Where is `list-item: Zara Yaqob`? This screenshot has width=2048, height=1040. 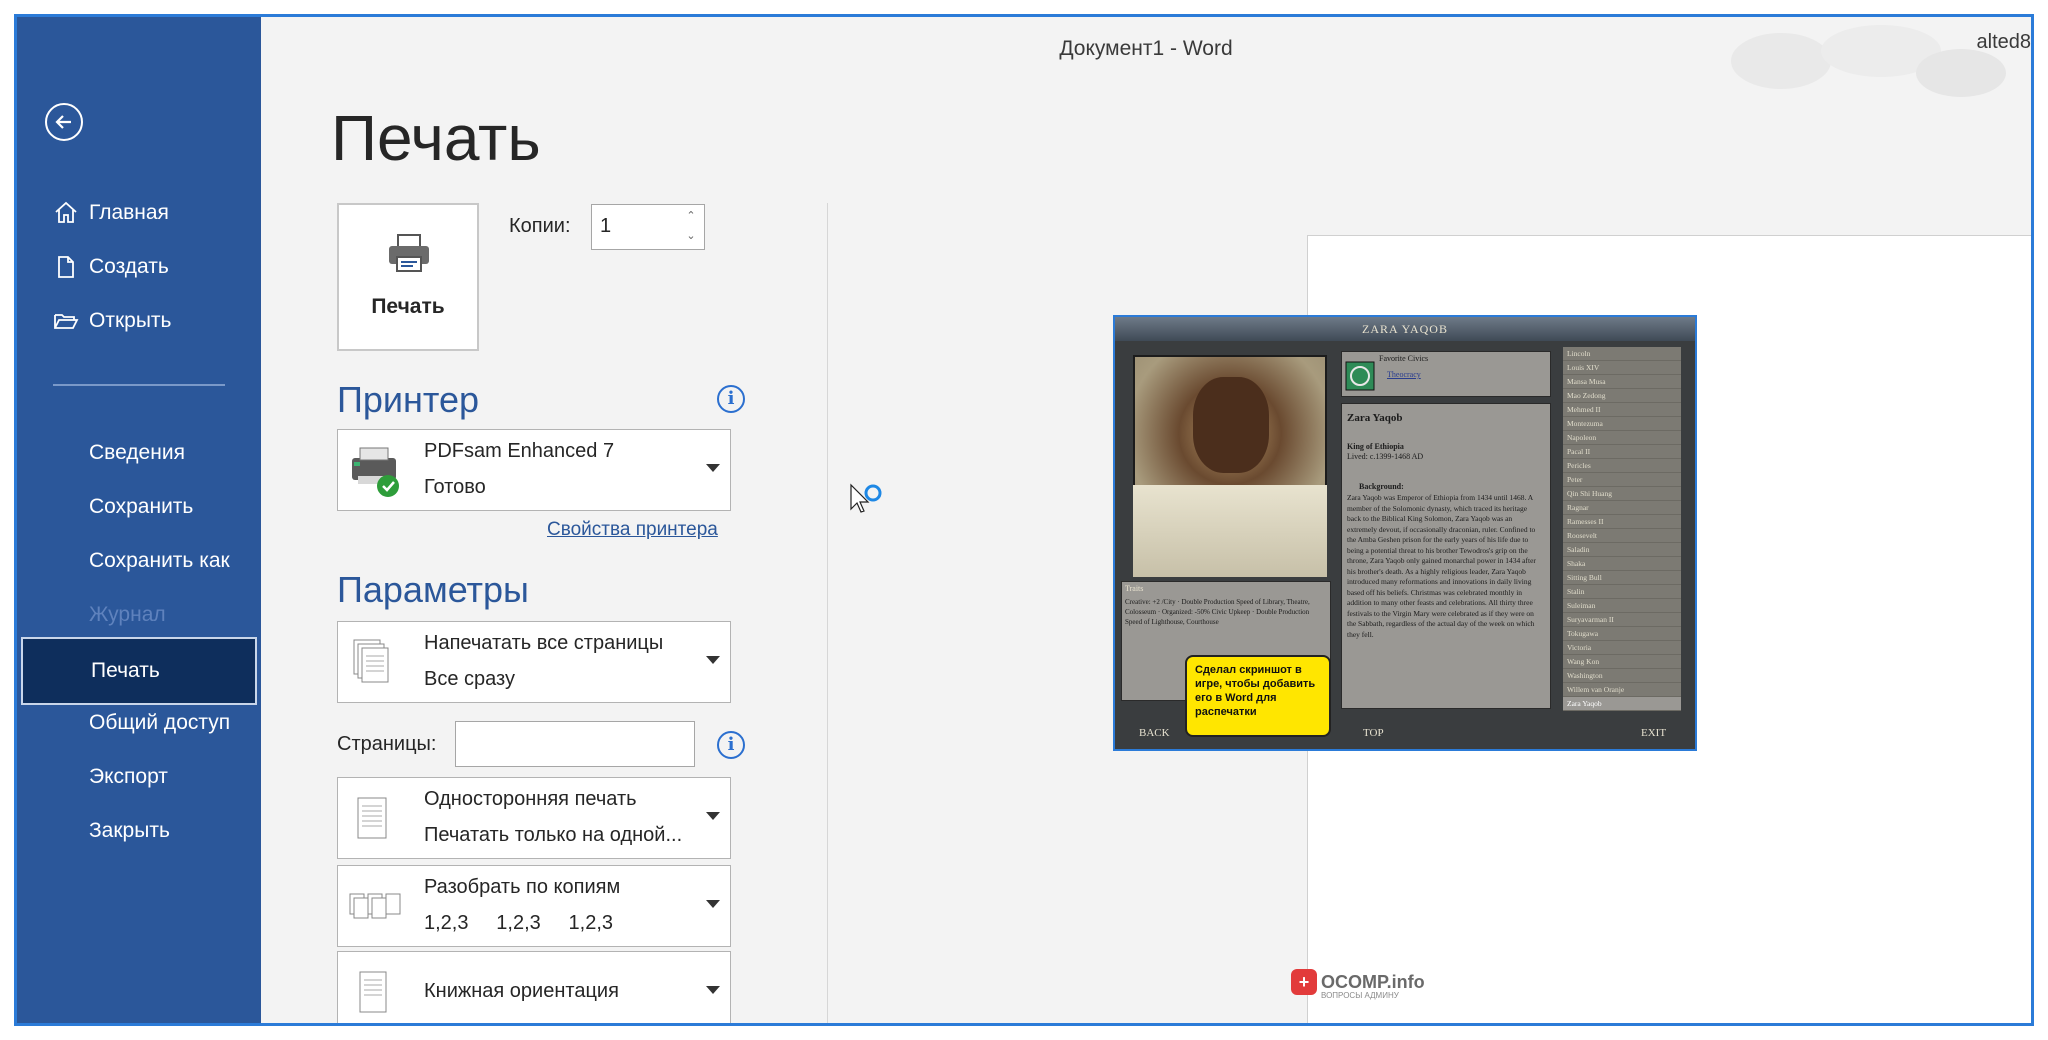 list-item: Zara Yaqob is located at coordinates (1622, 704).